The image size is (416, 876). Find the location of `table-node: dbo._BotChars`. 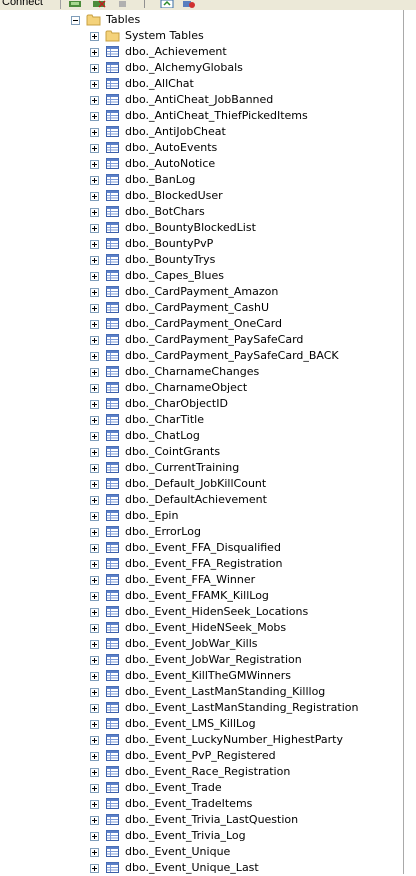

table-node: dbo._BotChars is located at coordinates (201, 212).